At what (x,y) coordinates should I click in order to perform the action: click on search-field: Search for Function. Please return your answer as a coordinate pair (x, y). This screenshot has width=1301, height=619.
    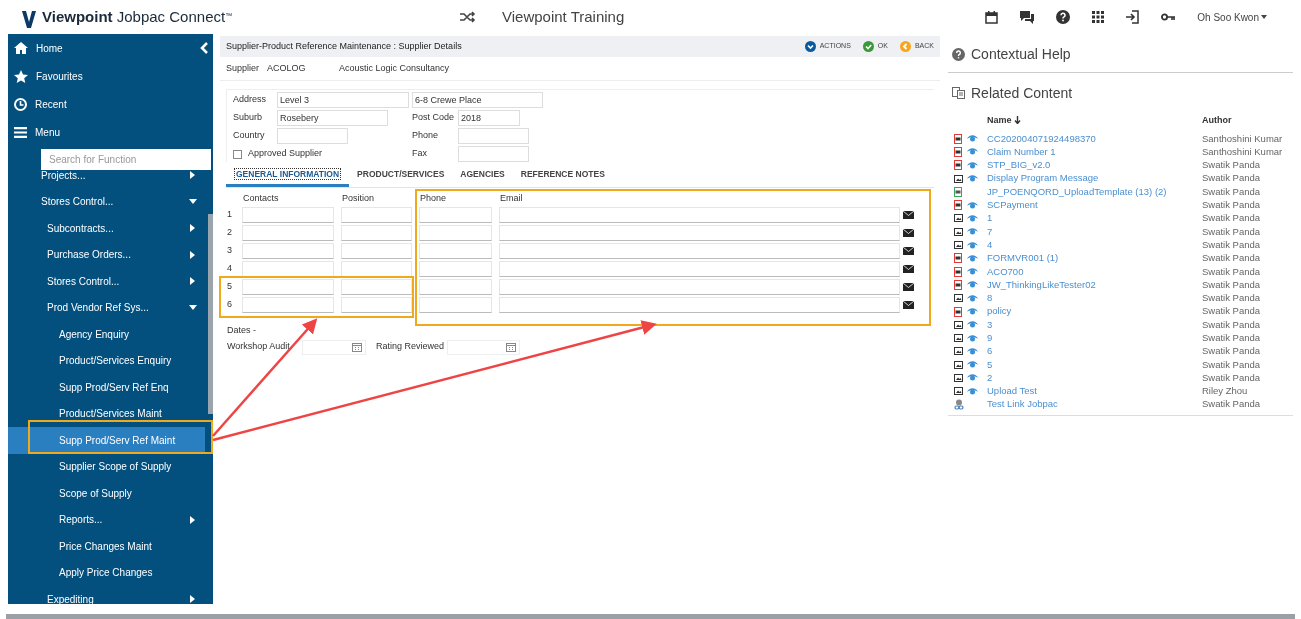
    Looking at the image, I should click on (126, 159).